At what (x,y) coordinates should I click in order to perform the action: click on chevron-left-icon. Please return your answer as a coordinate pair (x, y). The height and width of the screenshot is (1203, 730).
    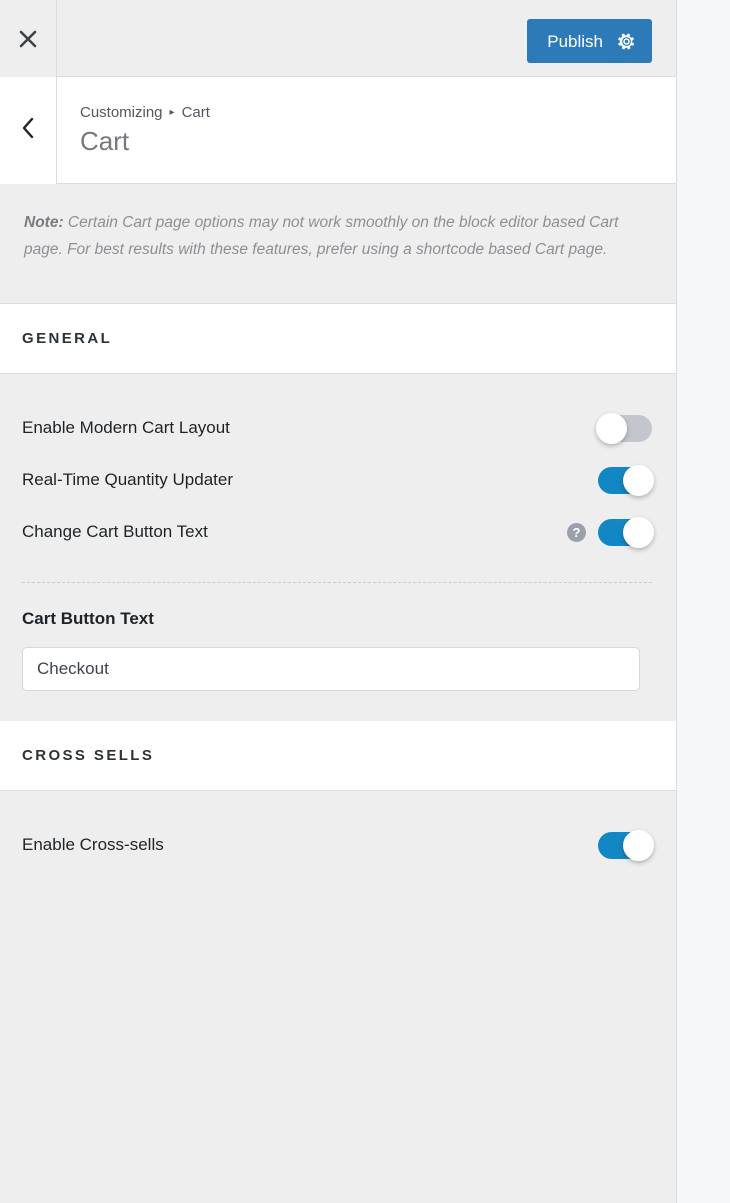
    Looking at the image, I should click on (28, 130).